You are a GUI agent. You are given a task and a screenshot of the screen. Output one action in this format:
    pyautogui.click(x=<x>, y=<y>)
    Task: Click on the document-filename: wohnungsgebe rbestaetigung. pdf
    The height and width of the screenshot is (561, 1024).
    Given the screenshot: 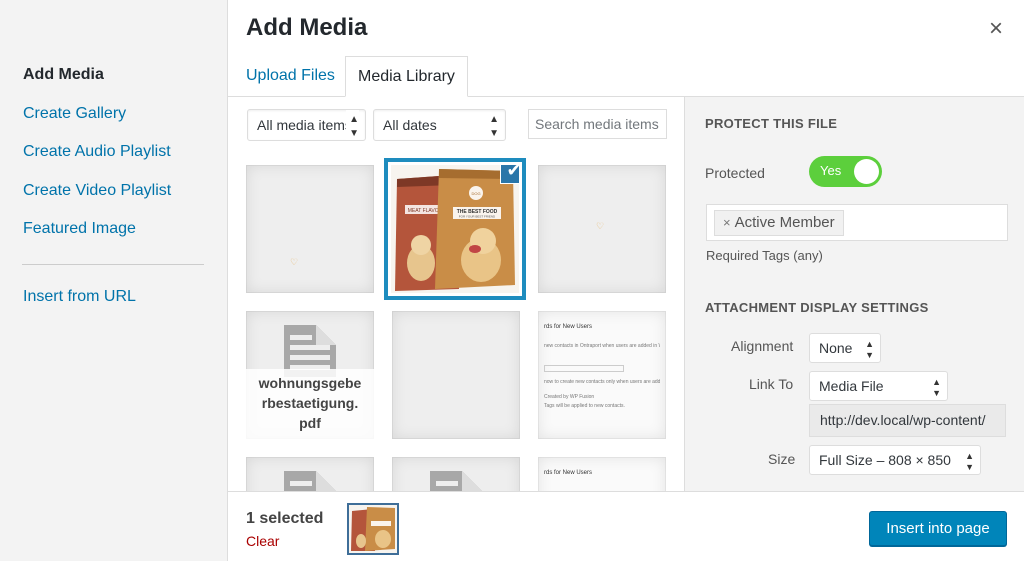 What is the action you would take?
    pyautogui.click(x=310, y=404)
    